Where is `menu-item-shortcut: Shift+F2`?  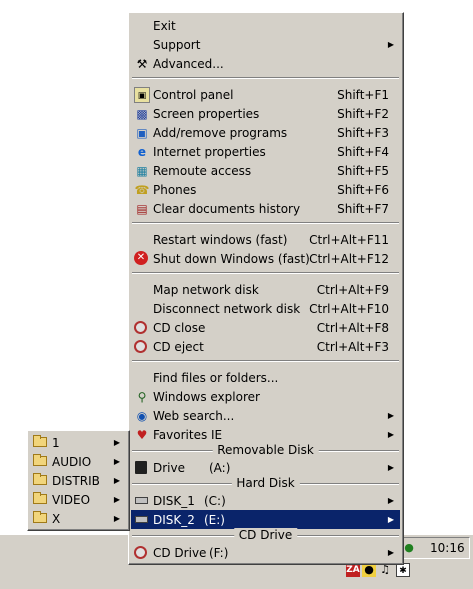
menu-item-shortcut: Shift+F2 is located at coordinates (363, 114).